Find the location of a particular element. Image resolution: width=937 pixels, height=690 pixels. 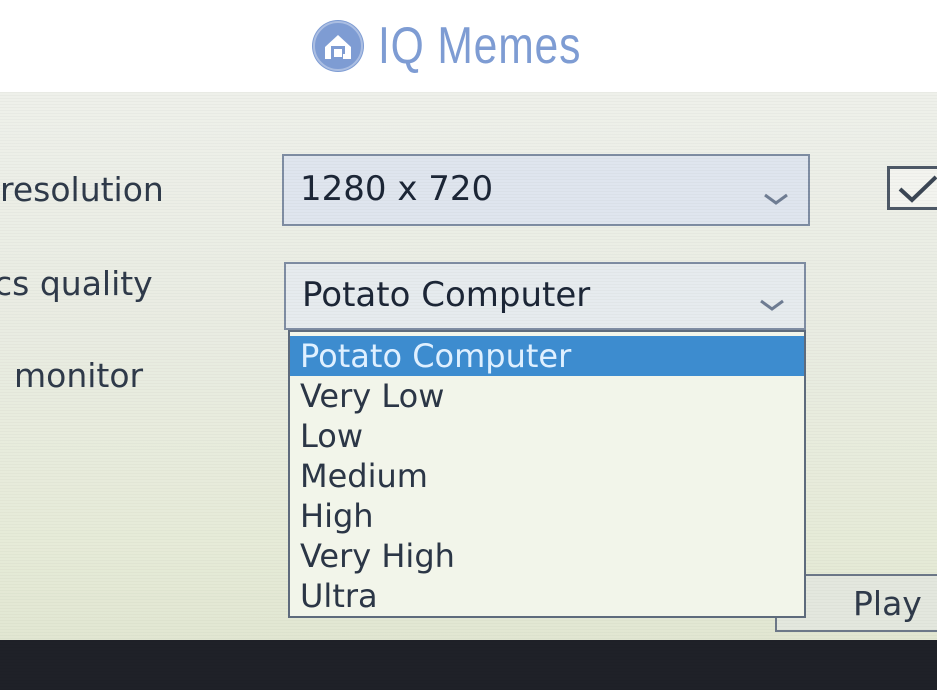

monitor-label: monitor is located at coordinates (79, 375).